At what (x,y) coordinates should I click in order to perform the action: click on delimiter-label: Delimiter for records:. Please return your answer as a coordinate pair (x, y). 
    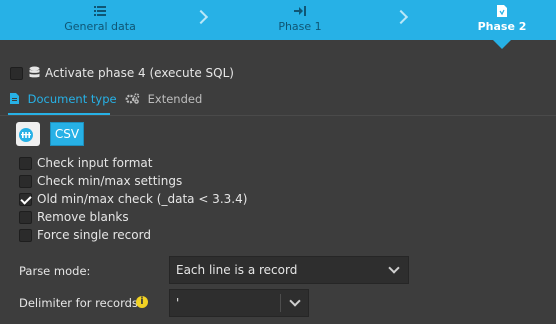
    Looking at the image, I should click on (80, 303).